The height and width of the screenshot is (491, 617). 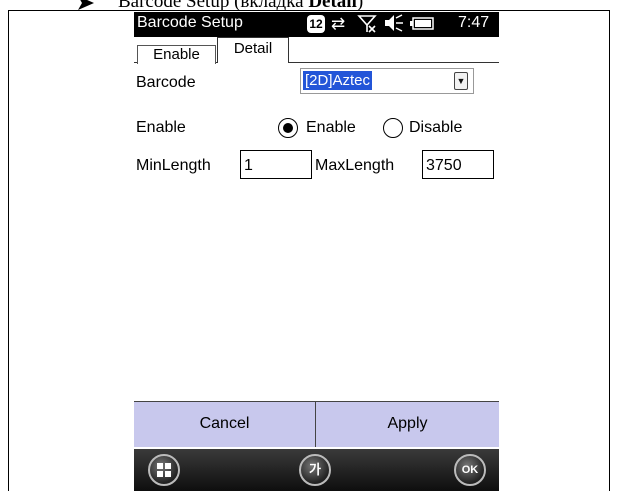 What do you see at coordinates (288, 128) in the screenshot?
I see `enable-radio` at bounding box center [288, 128].